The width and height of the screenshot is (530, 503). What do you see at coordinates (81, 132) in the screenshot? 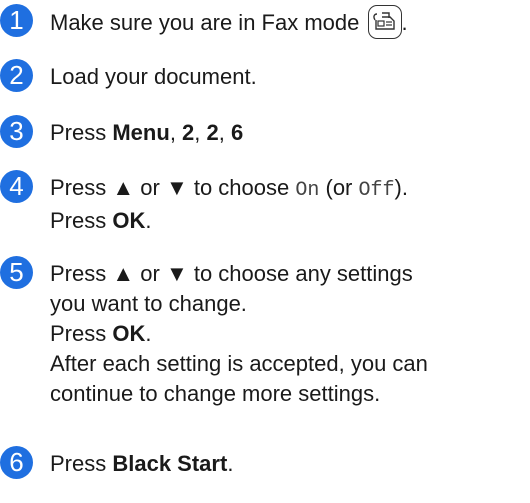
I see `step-3-press: Press` at bounding box center [81, 132].